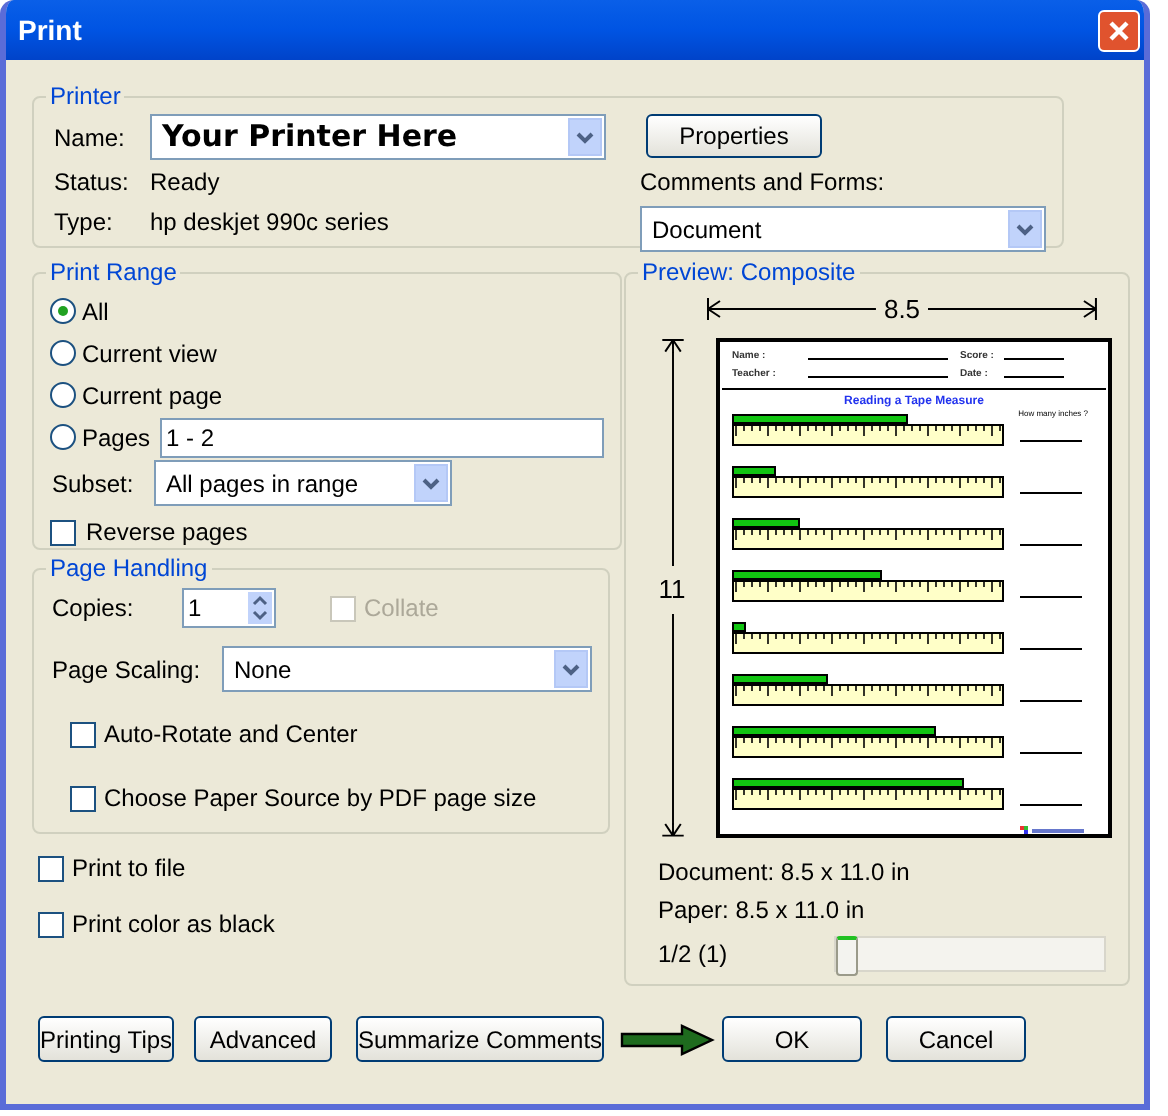 The image size is (1168, 1116). What do you see at coordinates (231, 734) in the screenshot?
I see `checkbox-label: Auto-Rotate and Center` at bounding box center [231, 734].